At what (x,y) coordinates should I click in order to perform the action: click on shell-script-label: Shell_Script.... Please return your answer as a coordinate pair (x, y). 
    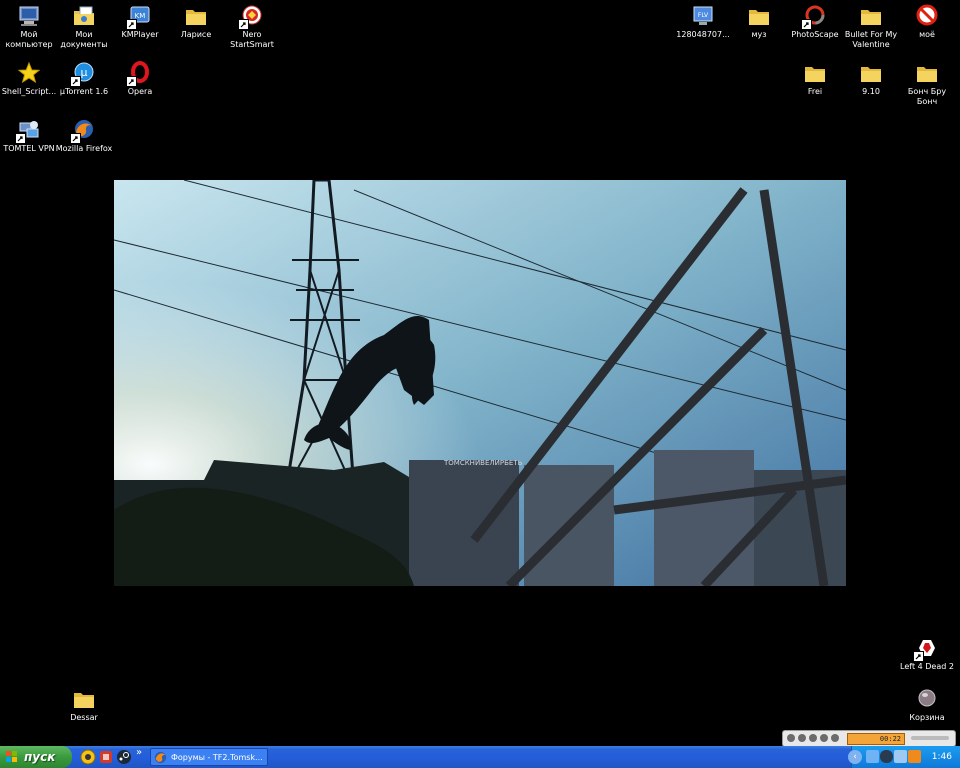
    Looking at the image, I should click on (29, 91).